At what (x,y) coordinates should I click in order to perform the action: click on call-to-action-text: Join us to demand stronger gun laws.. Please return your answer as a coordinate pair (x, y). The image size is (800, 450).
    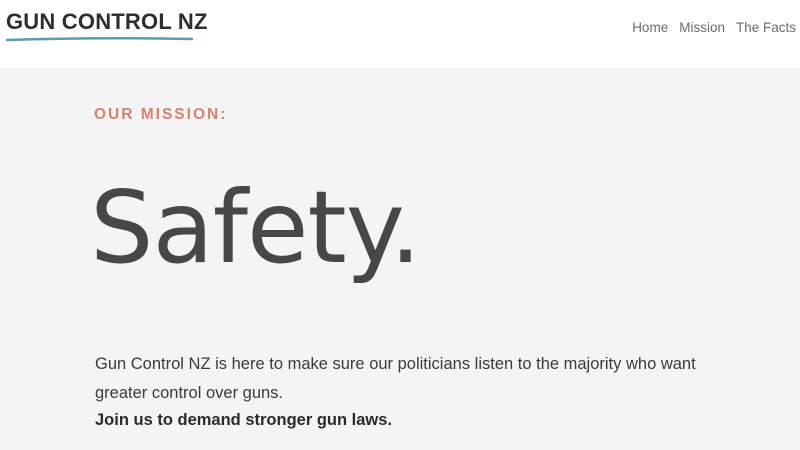
    Looking at the image, I should click on (244, 420).